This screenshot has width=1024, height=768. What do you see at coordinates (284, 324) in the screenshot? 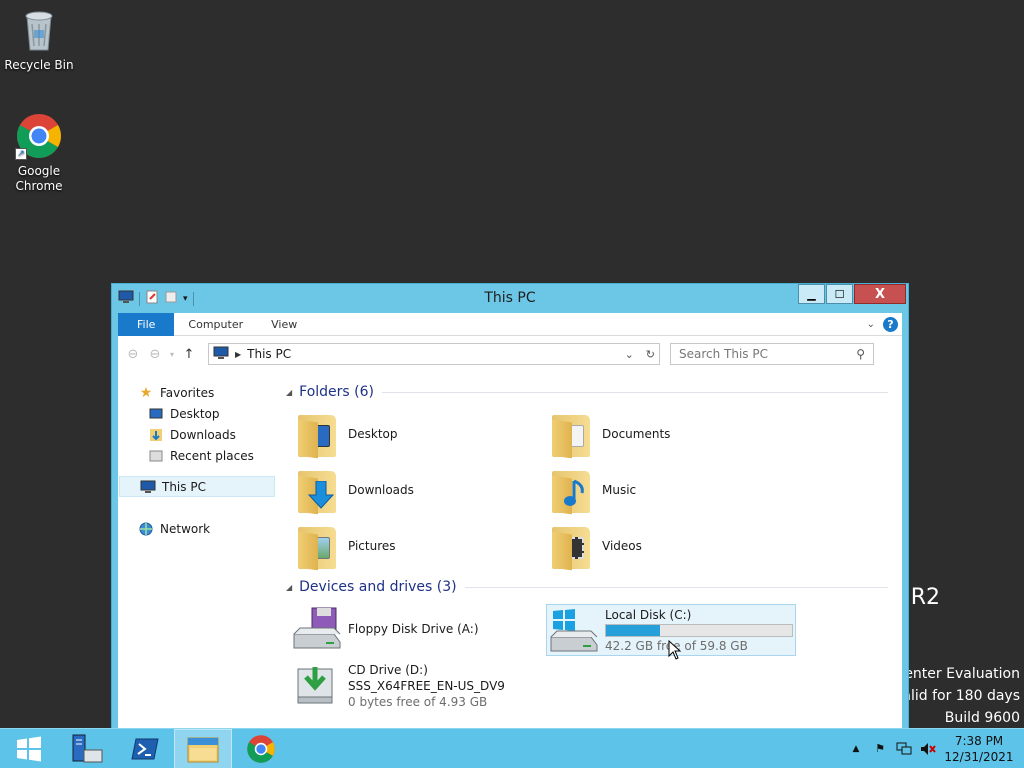
I see `tab-view: View` at bounding box center [284, 324].